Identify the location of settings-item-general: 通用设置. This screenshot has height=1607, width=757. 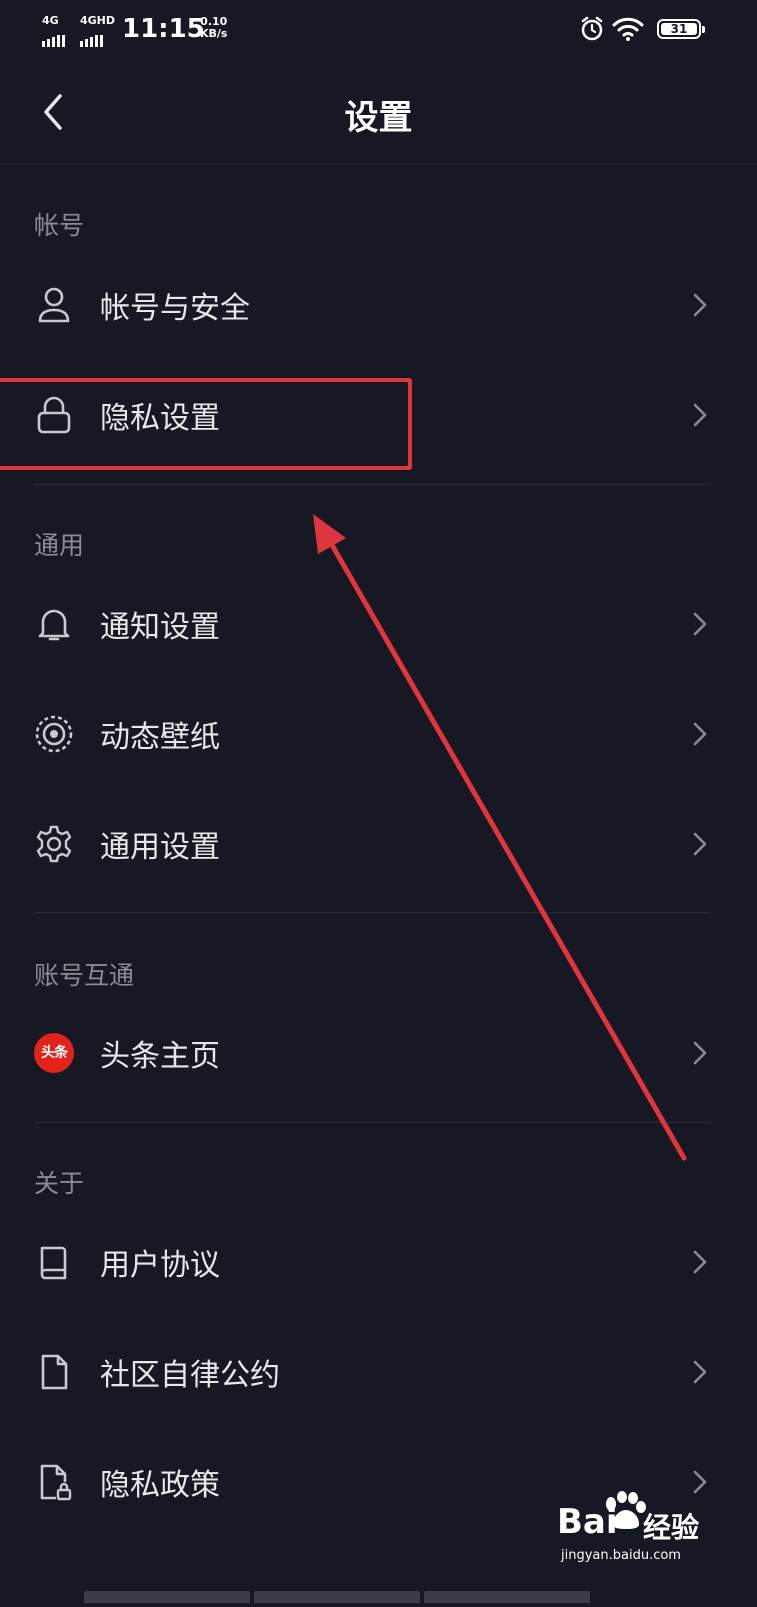
(378, 844).